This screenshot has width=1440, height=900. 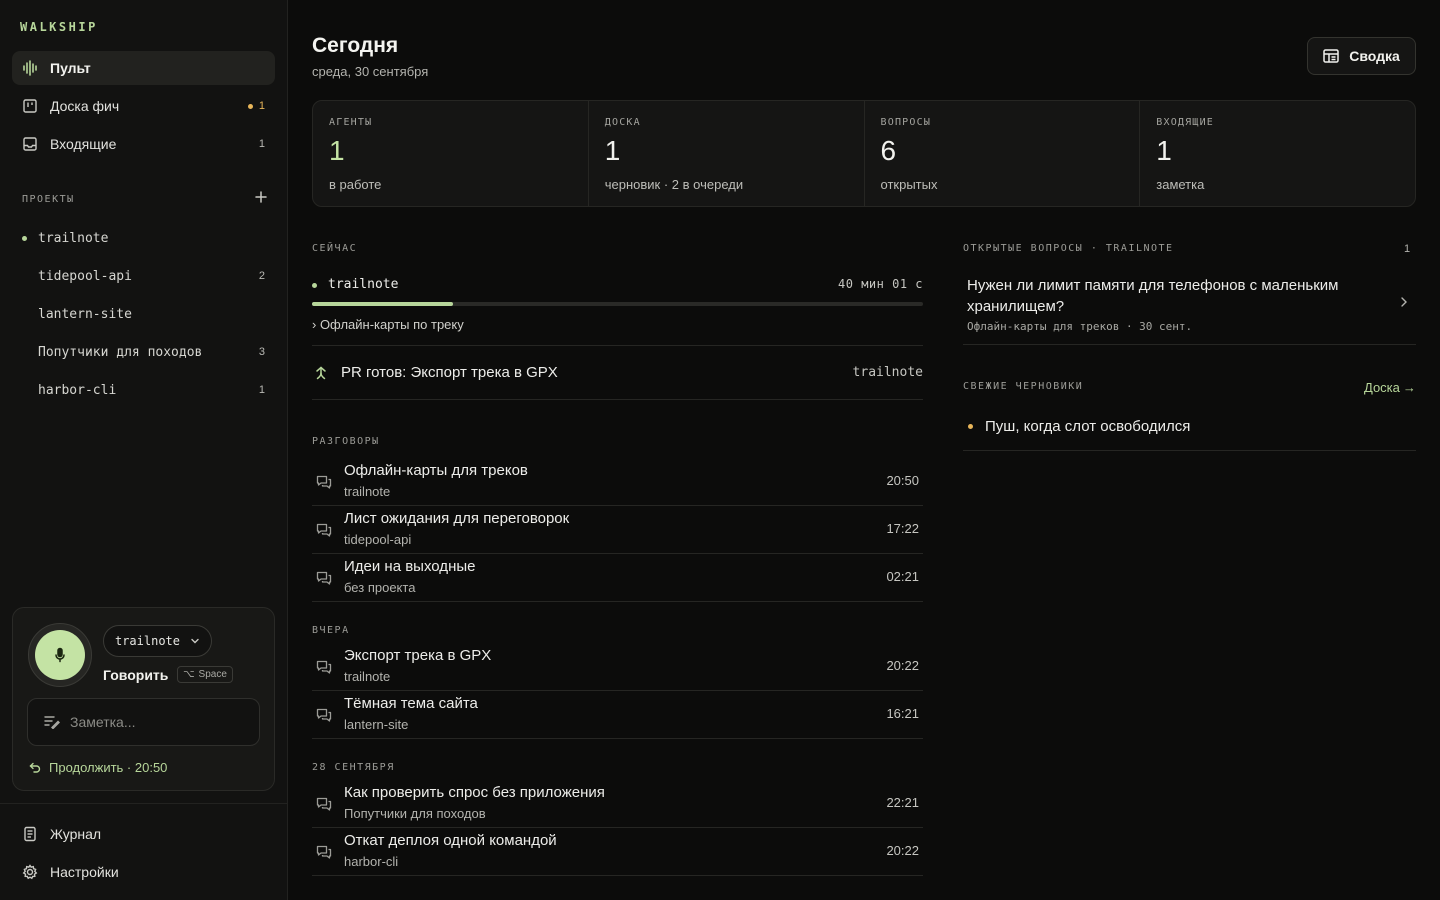 I want to click on conversation-project: Попутчики для походов, so click(x=415, y=813).